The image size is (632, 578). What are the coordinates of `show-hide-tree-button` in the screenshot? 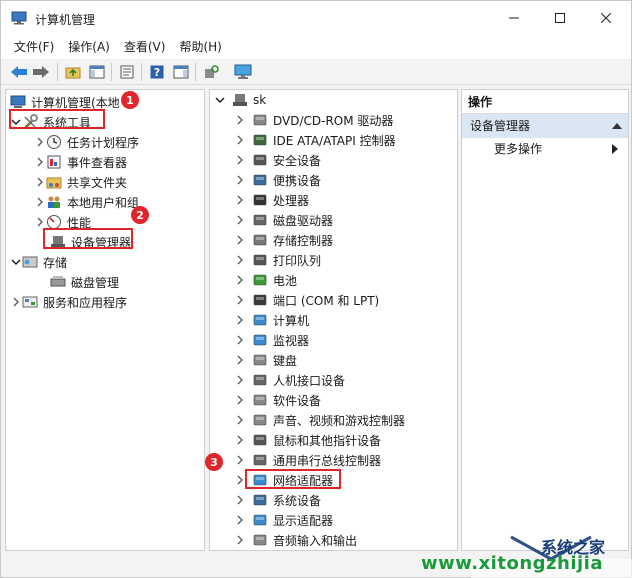 It's located at (97, 72).